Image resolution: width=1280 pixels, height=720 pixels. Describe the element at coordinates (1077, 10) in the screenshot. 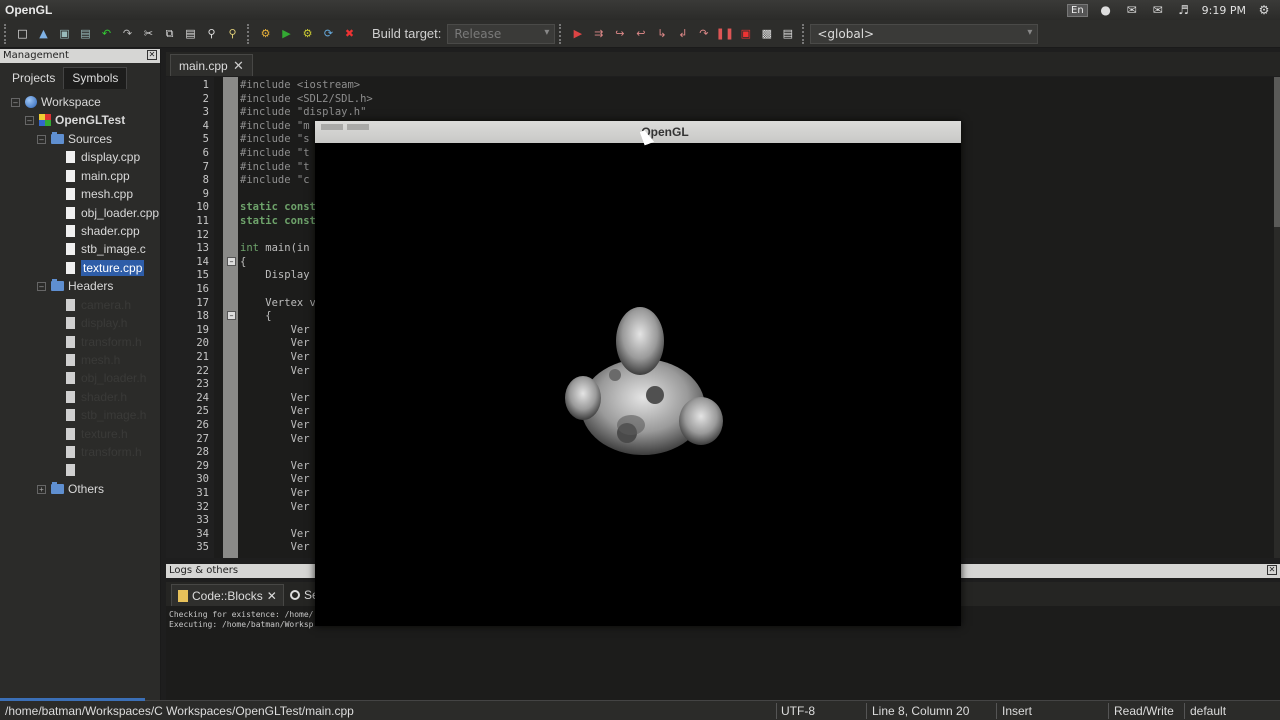

I see `keyboard-layout-indicator: En` at that location.